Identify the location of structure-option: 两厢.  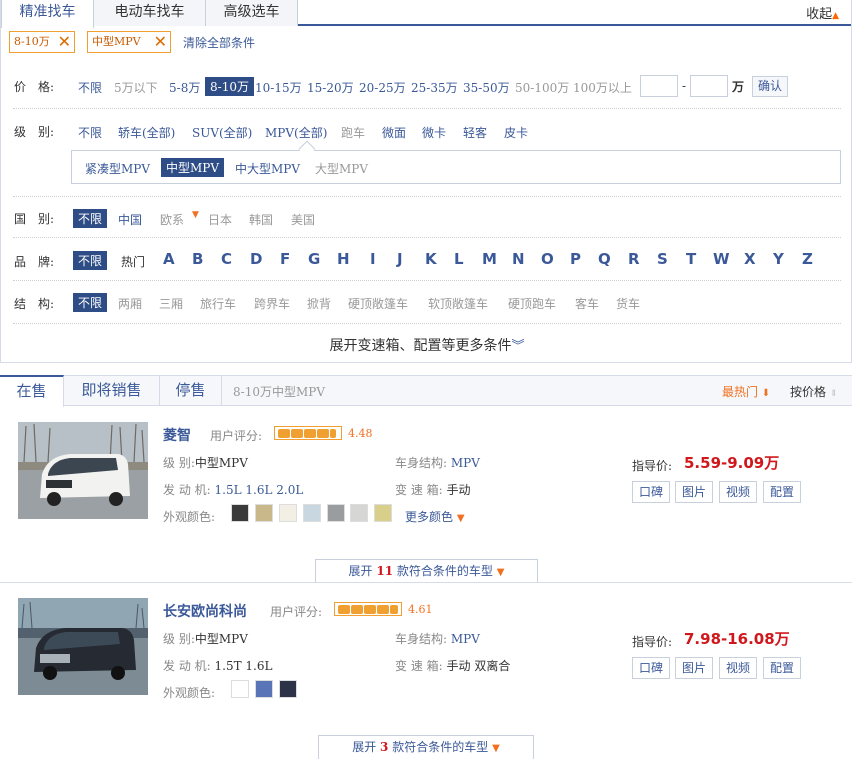
(130, 303).